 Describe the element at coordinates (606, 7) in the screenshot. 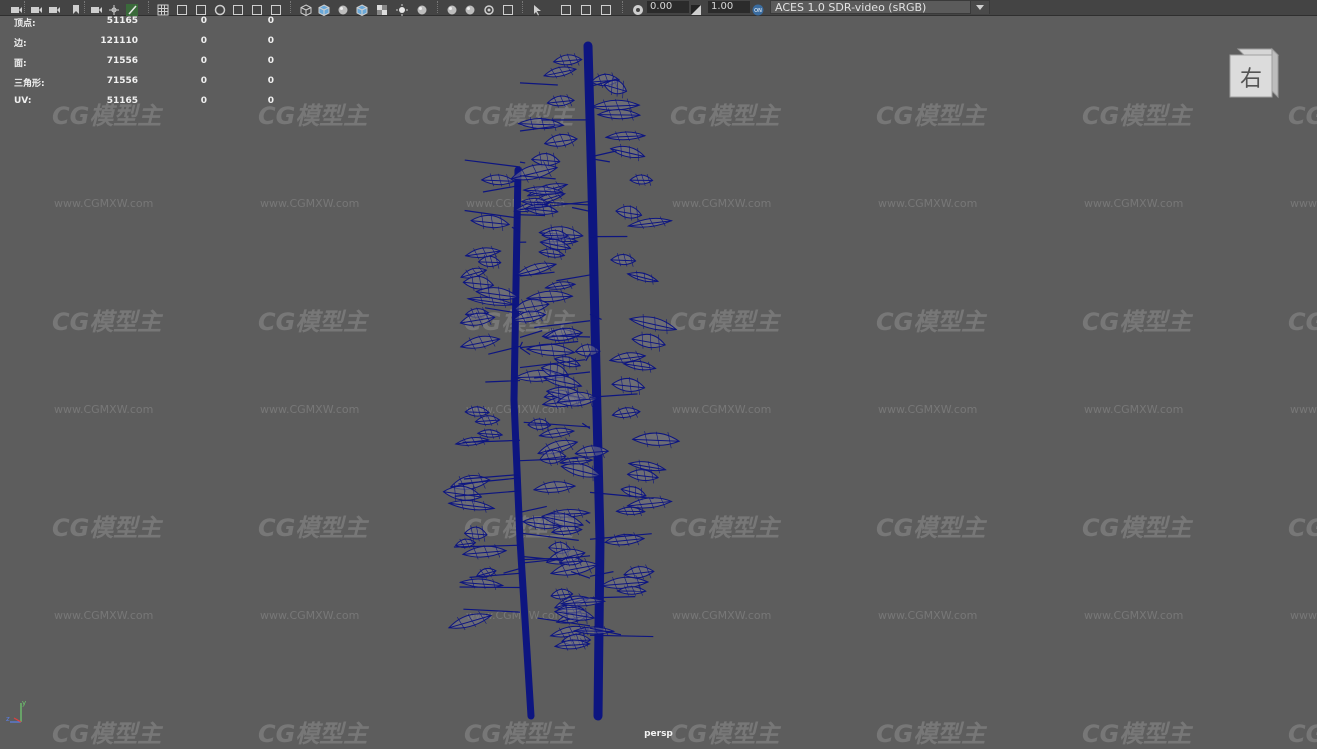

I see `xray-active-icon` at that location.